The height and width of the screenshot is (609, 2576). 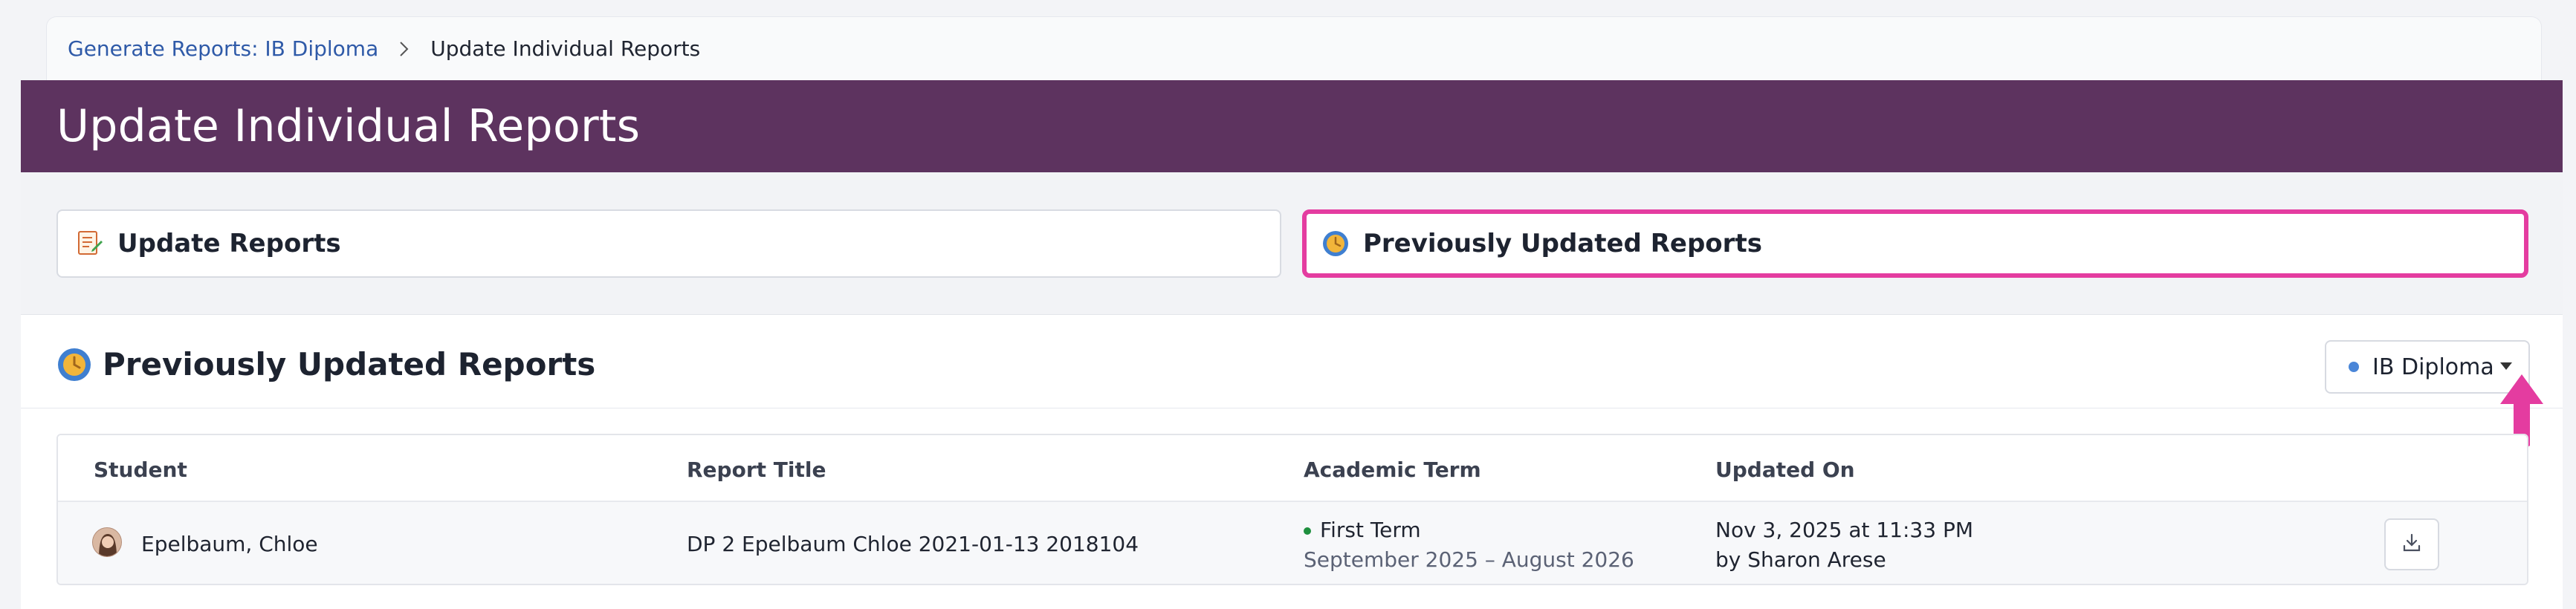 I want to click on updated-by: by Sharon Arese, so click(x=1800, y=559).